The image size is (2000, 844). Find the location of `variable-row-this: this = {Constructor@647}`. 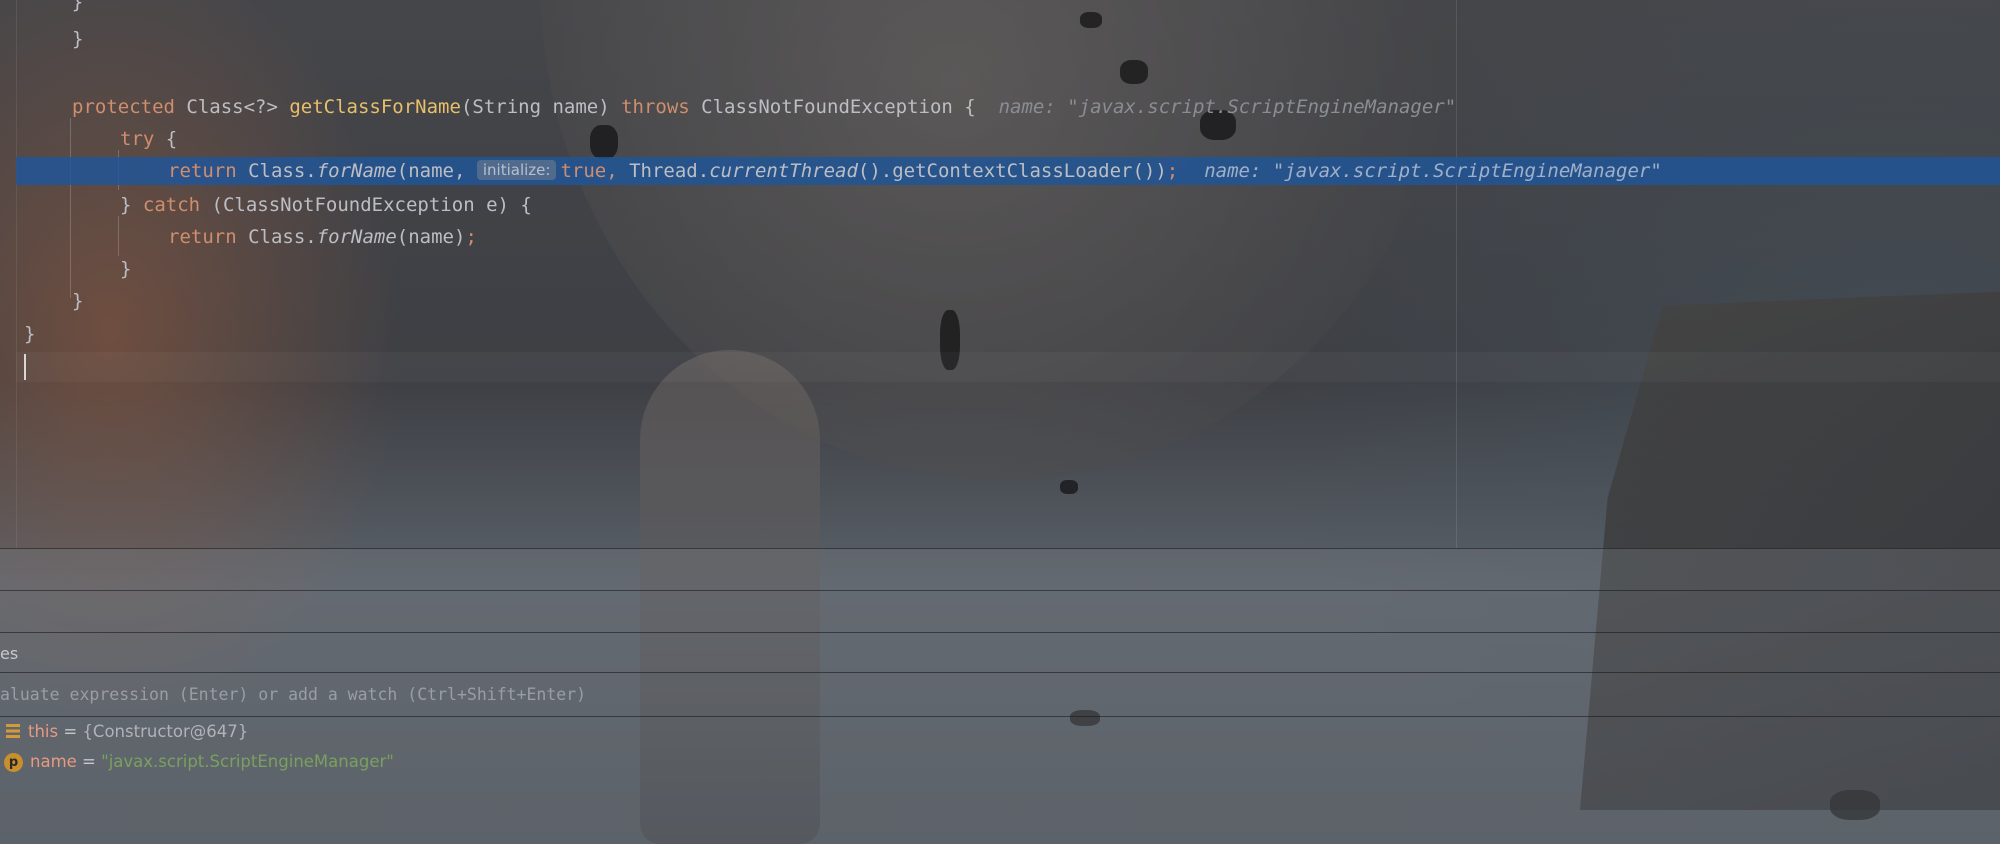

variable-row-this: this = {Constructor@647} is located at coordinates (127, 732).